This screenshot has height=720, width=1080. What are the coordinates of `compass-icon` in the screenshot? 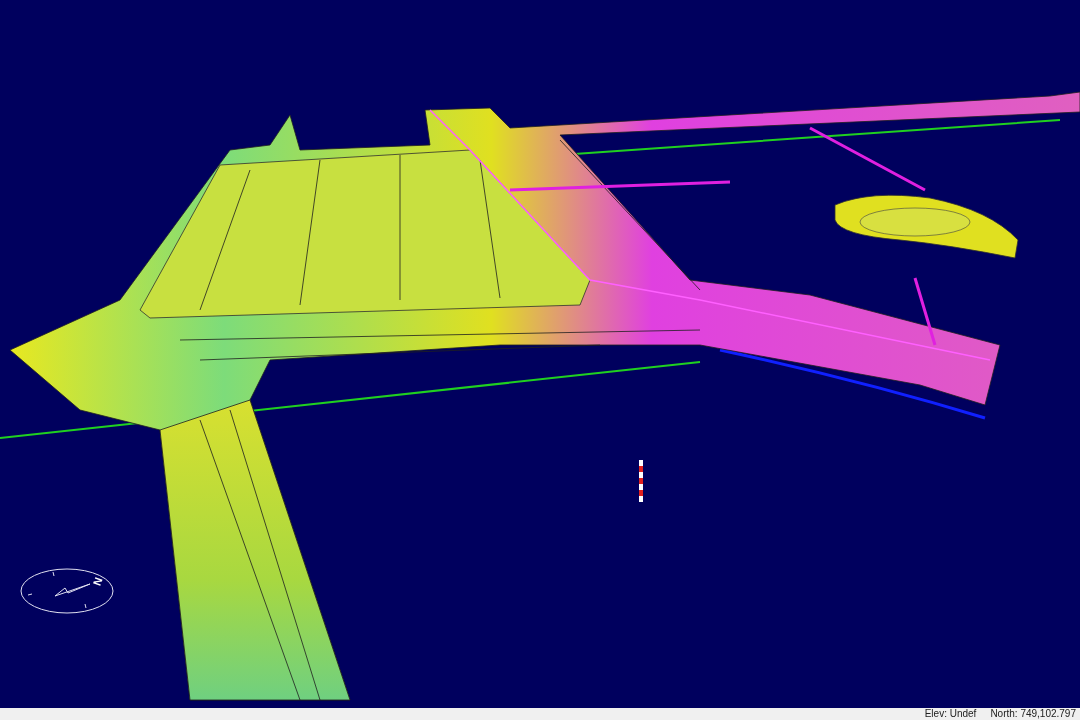 It's located at (67, 591).